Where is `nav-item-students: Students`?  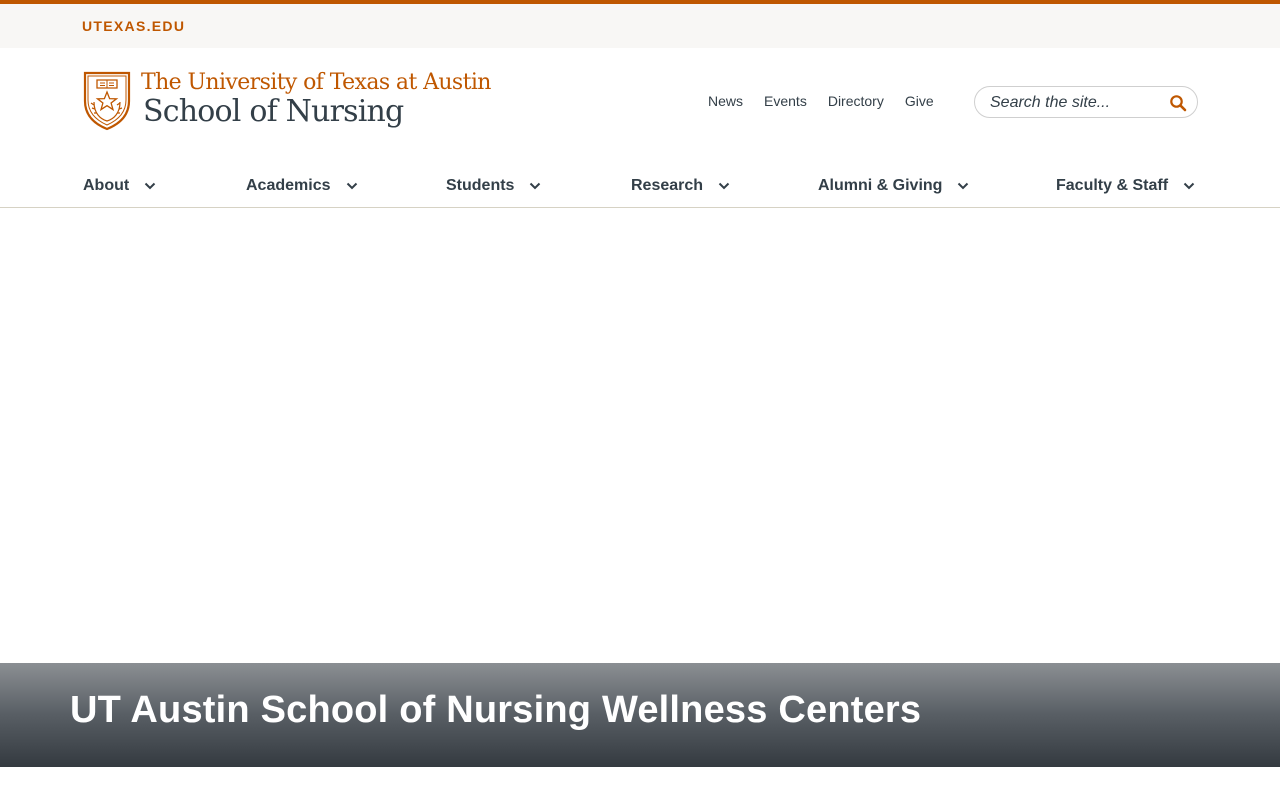 nav-item-students: Students is located at coordinates (493, 186).